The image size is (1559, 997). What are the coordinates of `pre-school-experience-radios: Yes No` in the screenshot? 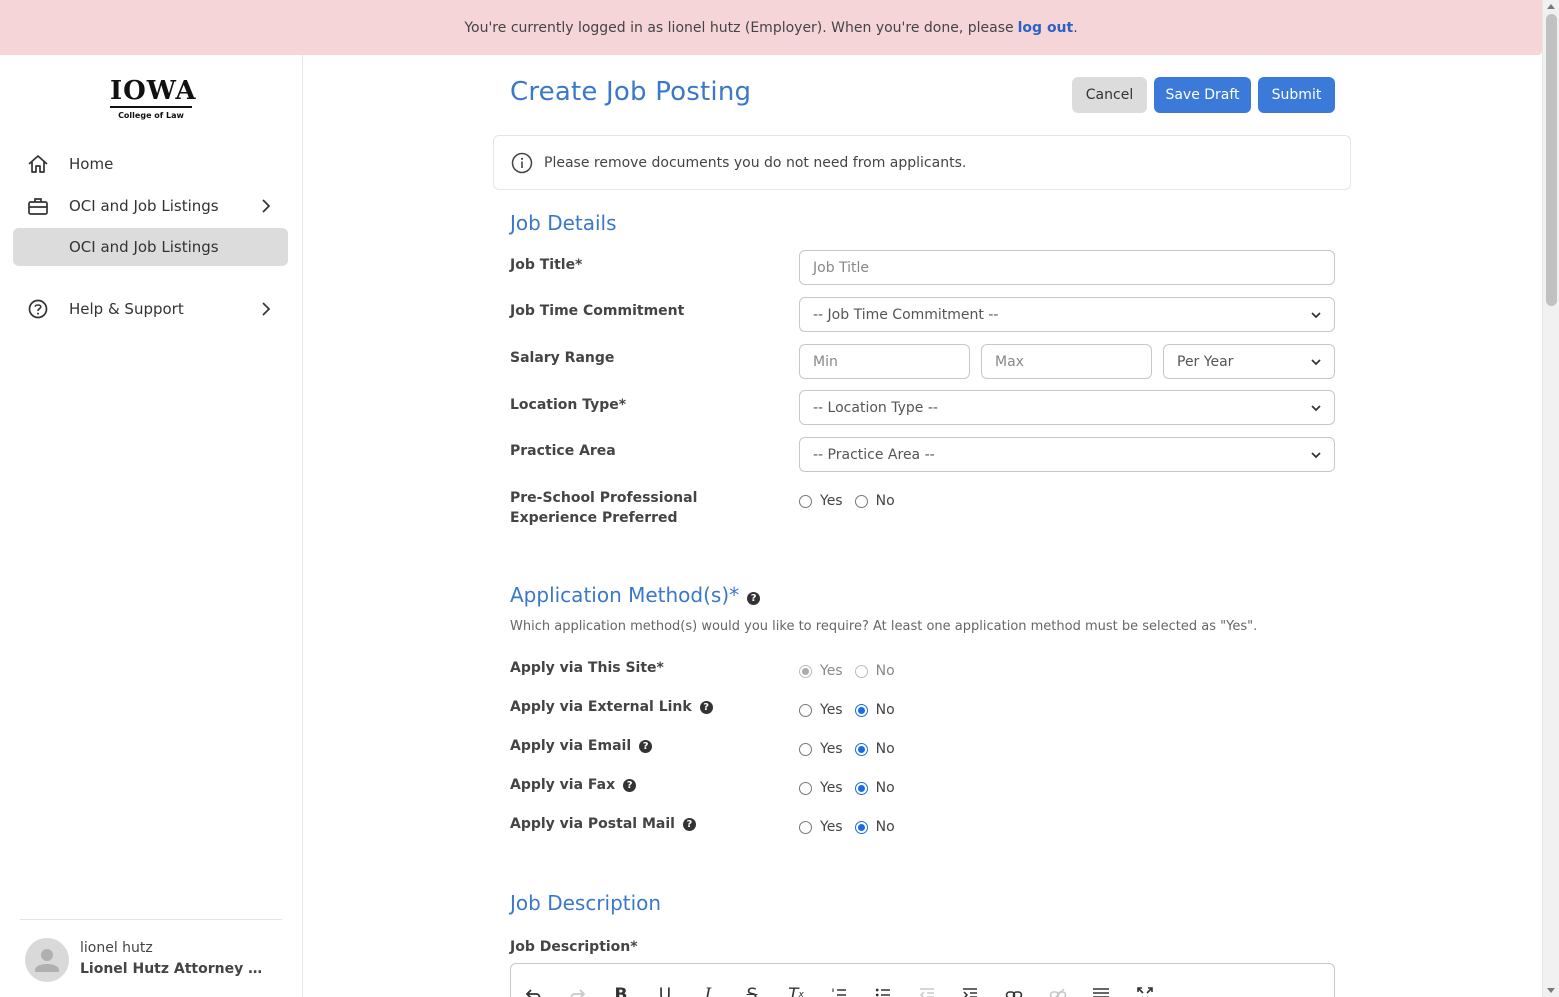 It's located at (853, 501).